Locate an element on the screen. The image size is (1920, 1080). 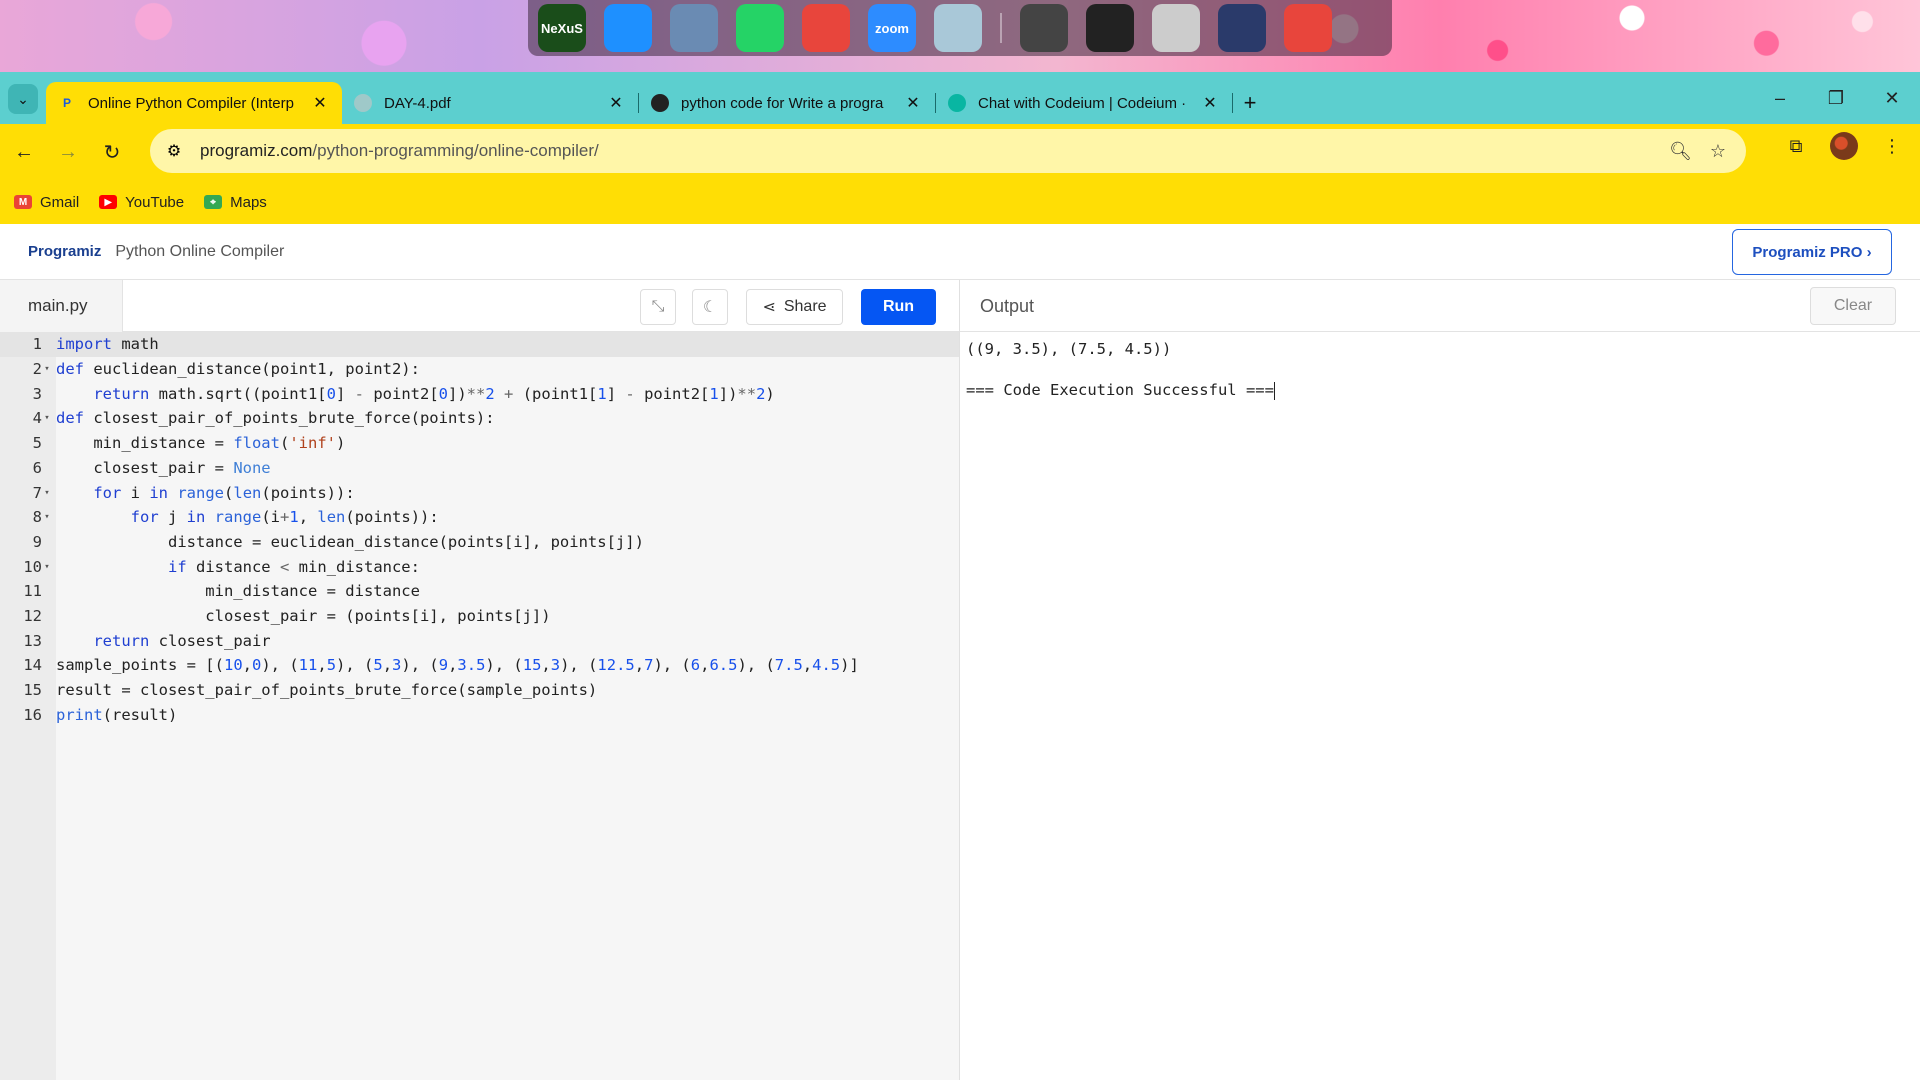
browser-tab: P Online Python Compiler (Interp ✕ is located at coordinates (194, 103).